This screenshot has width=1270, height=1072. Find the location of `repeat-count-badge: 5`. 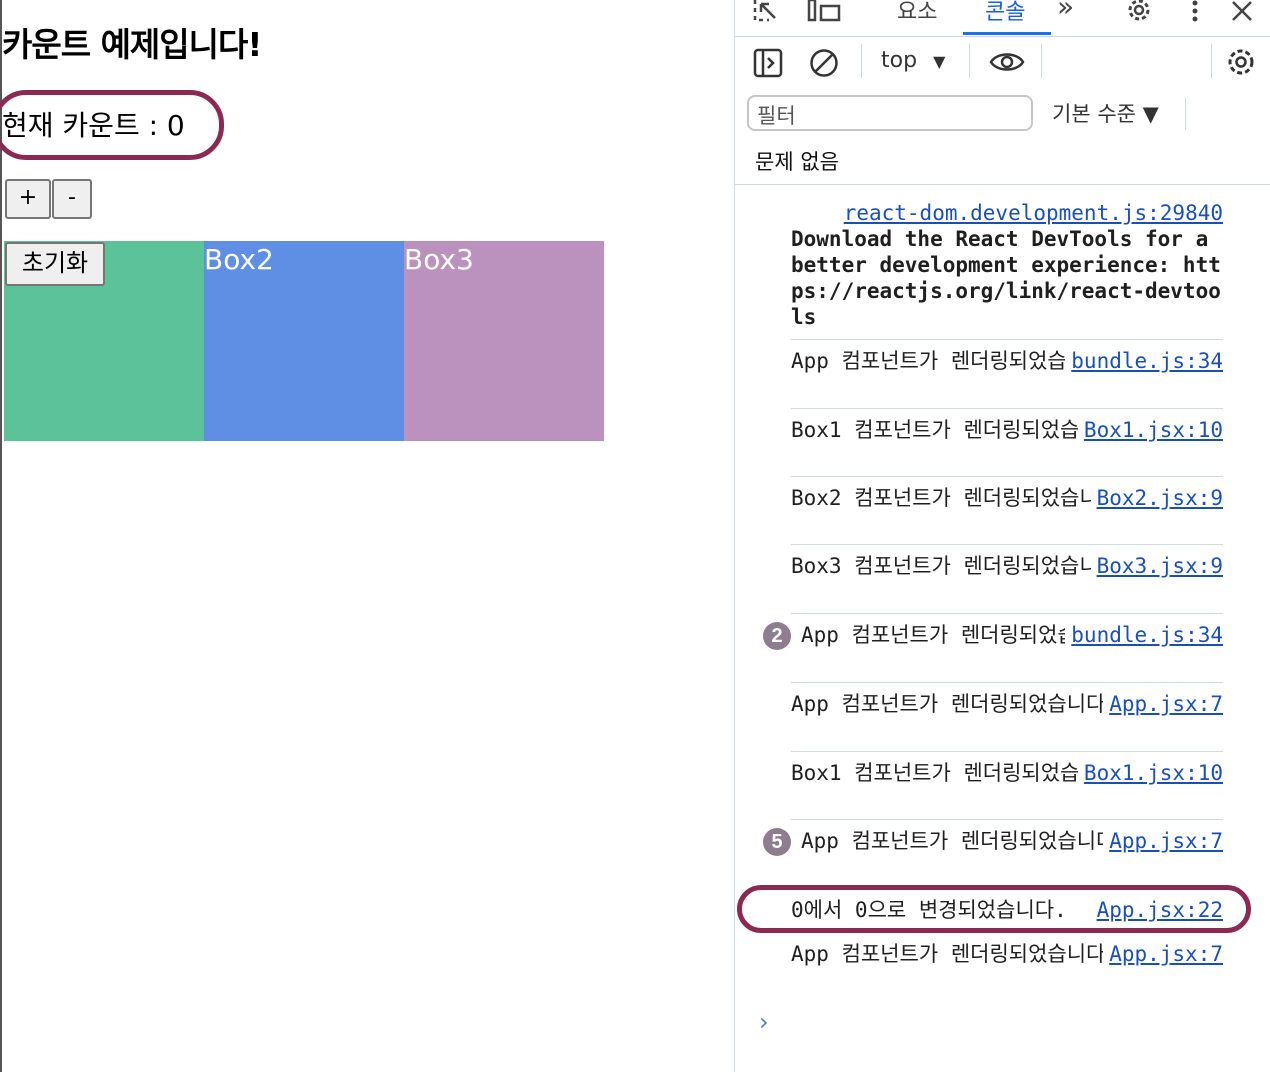

repeat-count-badge: 5 is located at coordinates (777, 842).